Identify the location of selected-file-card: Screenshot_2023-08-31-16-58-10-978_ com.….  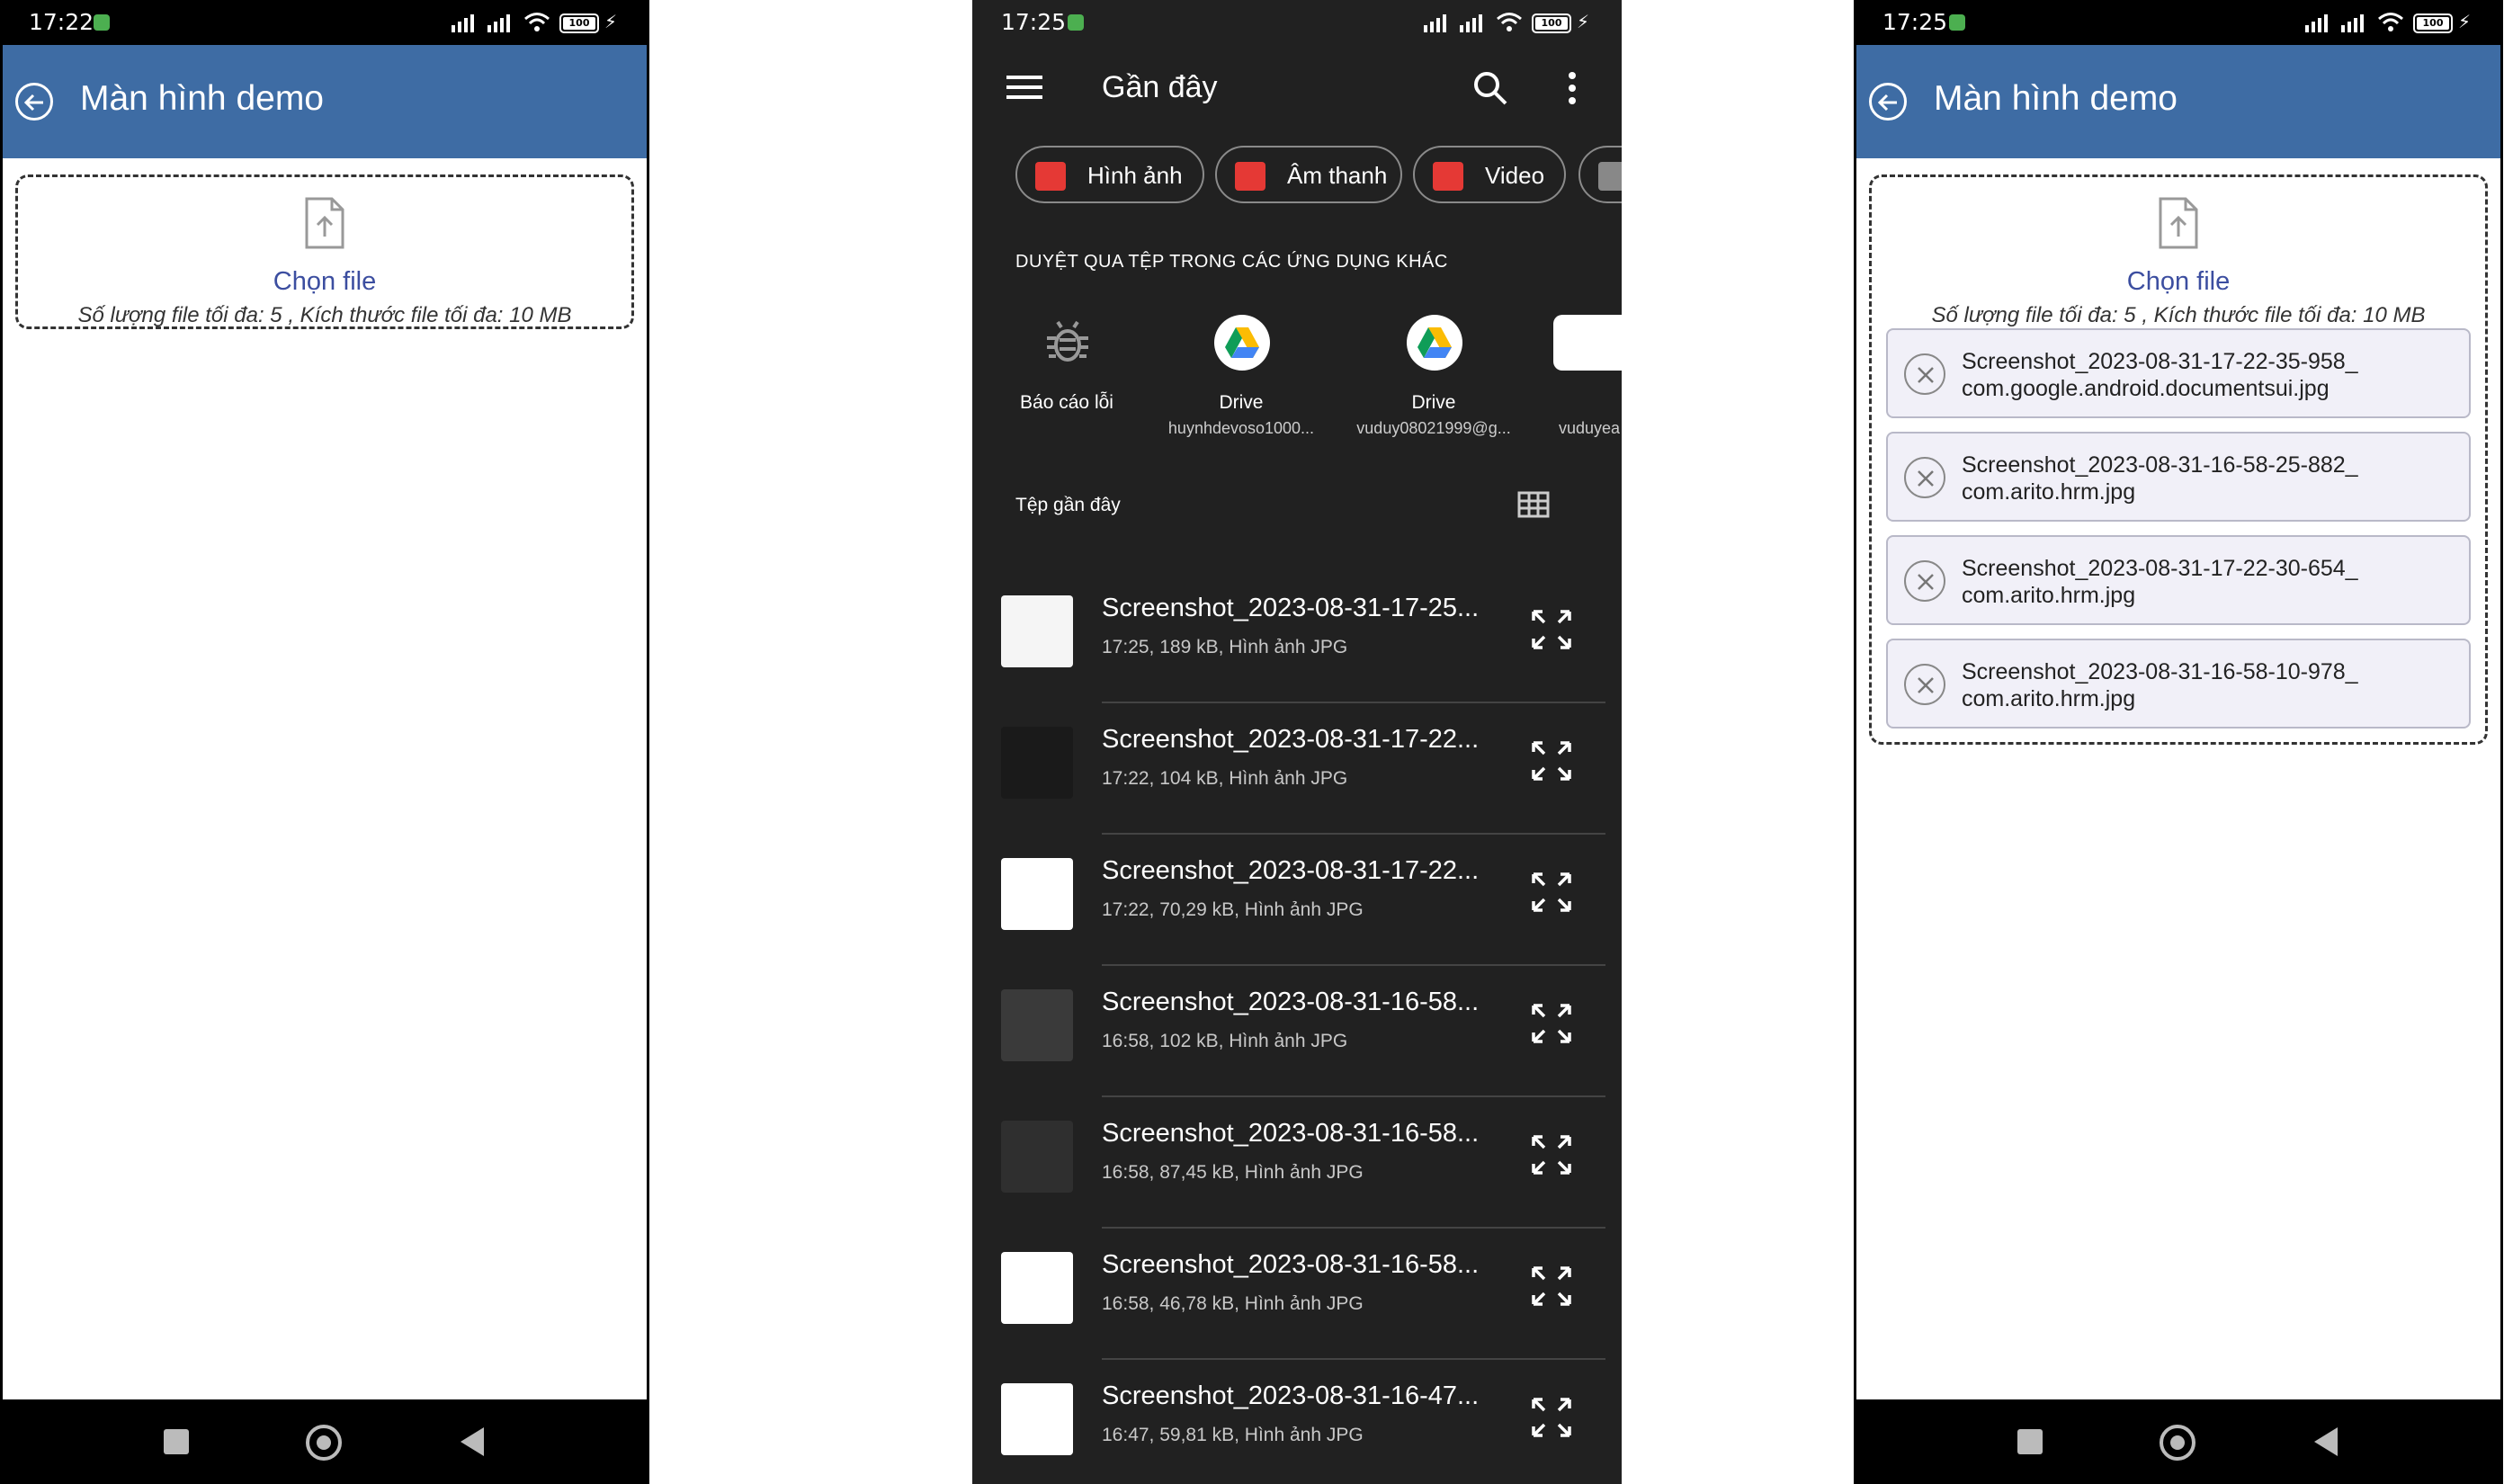
(2178, 684).